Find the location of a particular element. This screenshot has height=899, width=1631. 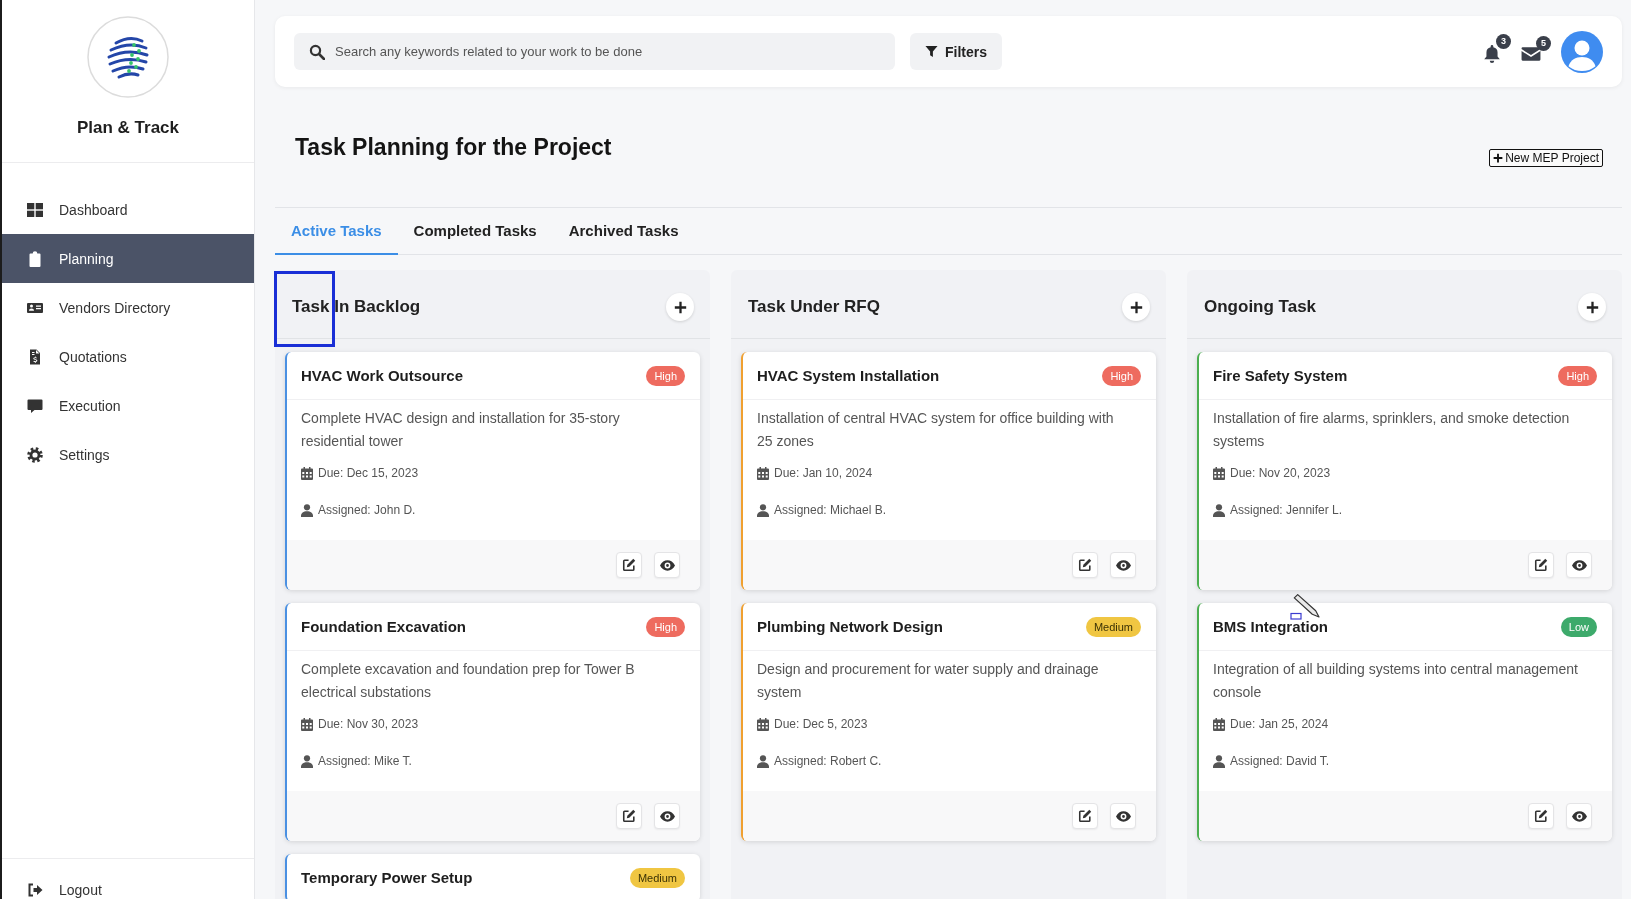

nav-item: Vendors Directory is located at coordinates (128, 307).